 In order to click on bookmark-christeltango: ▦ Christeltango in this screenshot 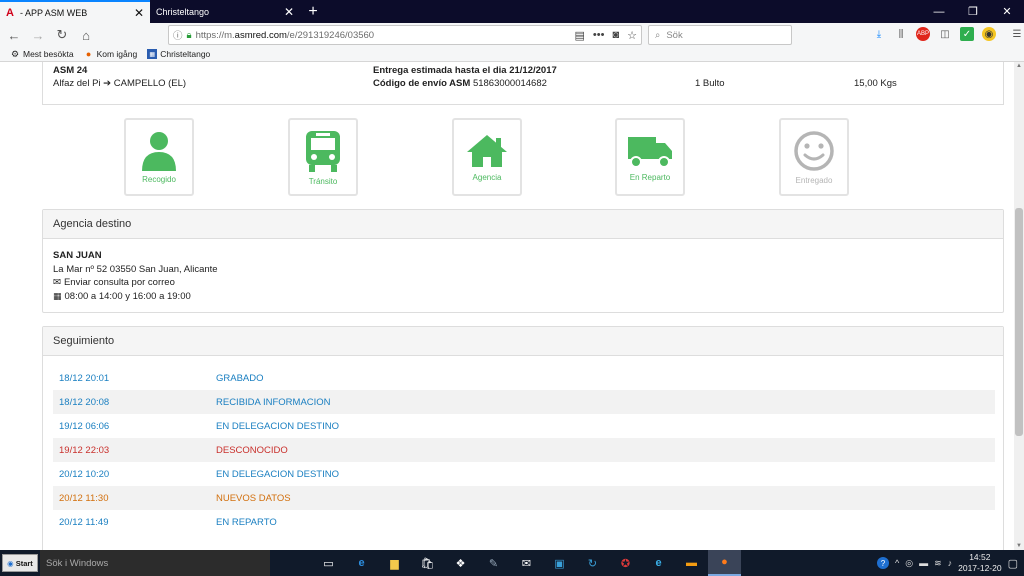, I will do `click(178, 54)`.